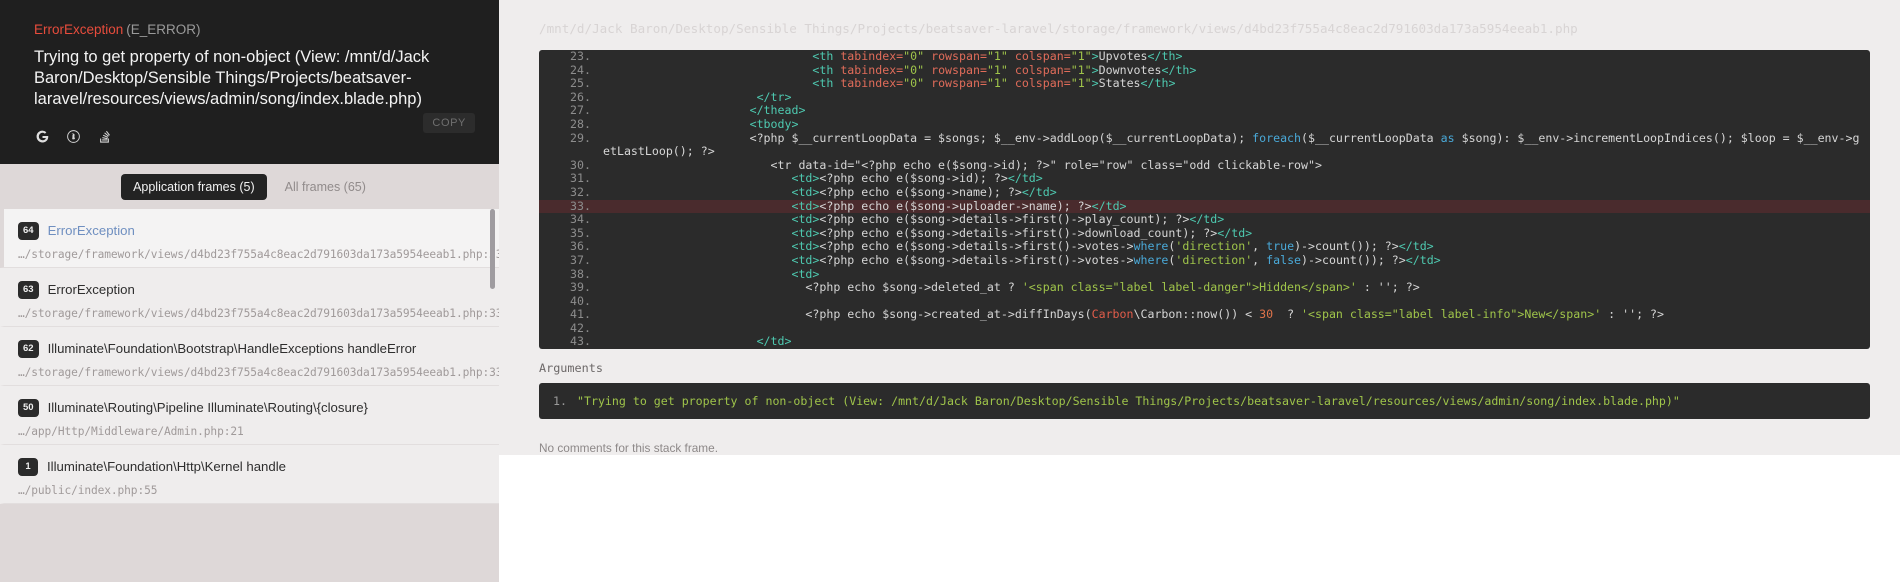 This screenshot has height=582, width=1900. Describe the element at coordinates (777, 110) in the screenshot. I see `code-line-content: </thead>` at that location.